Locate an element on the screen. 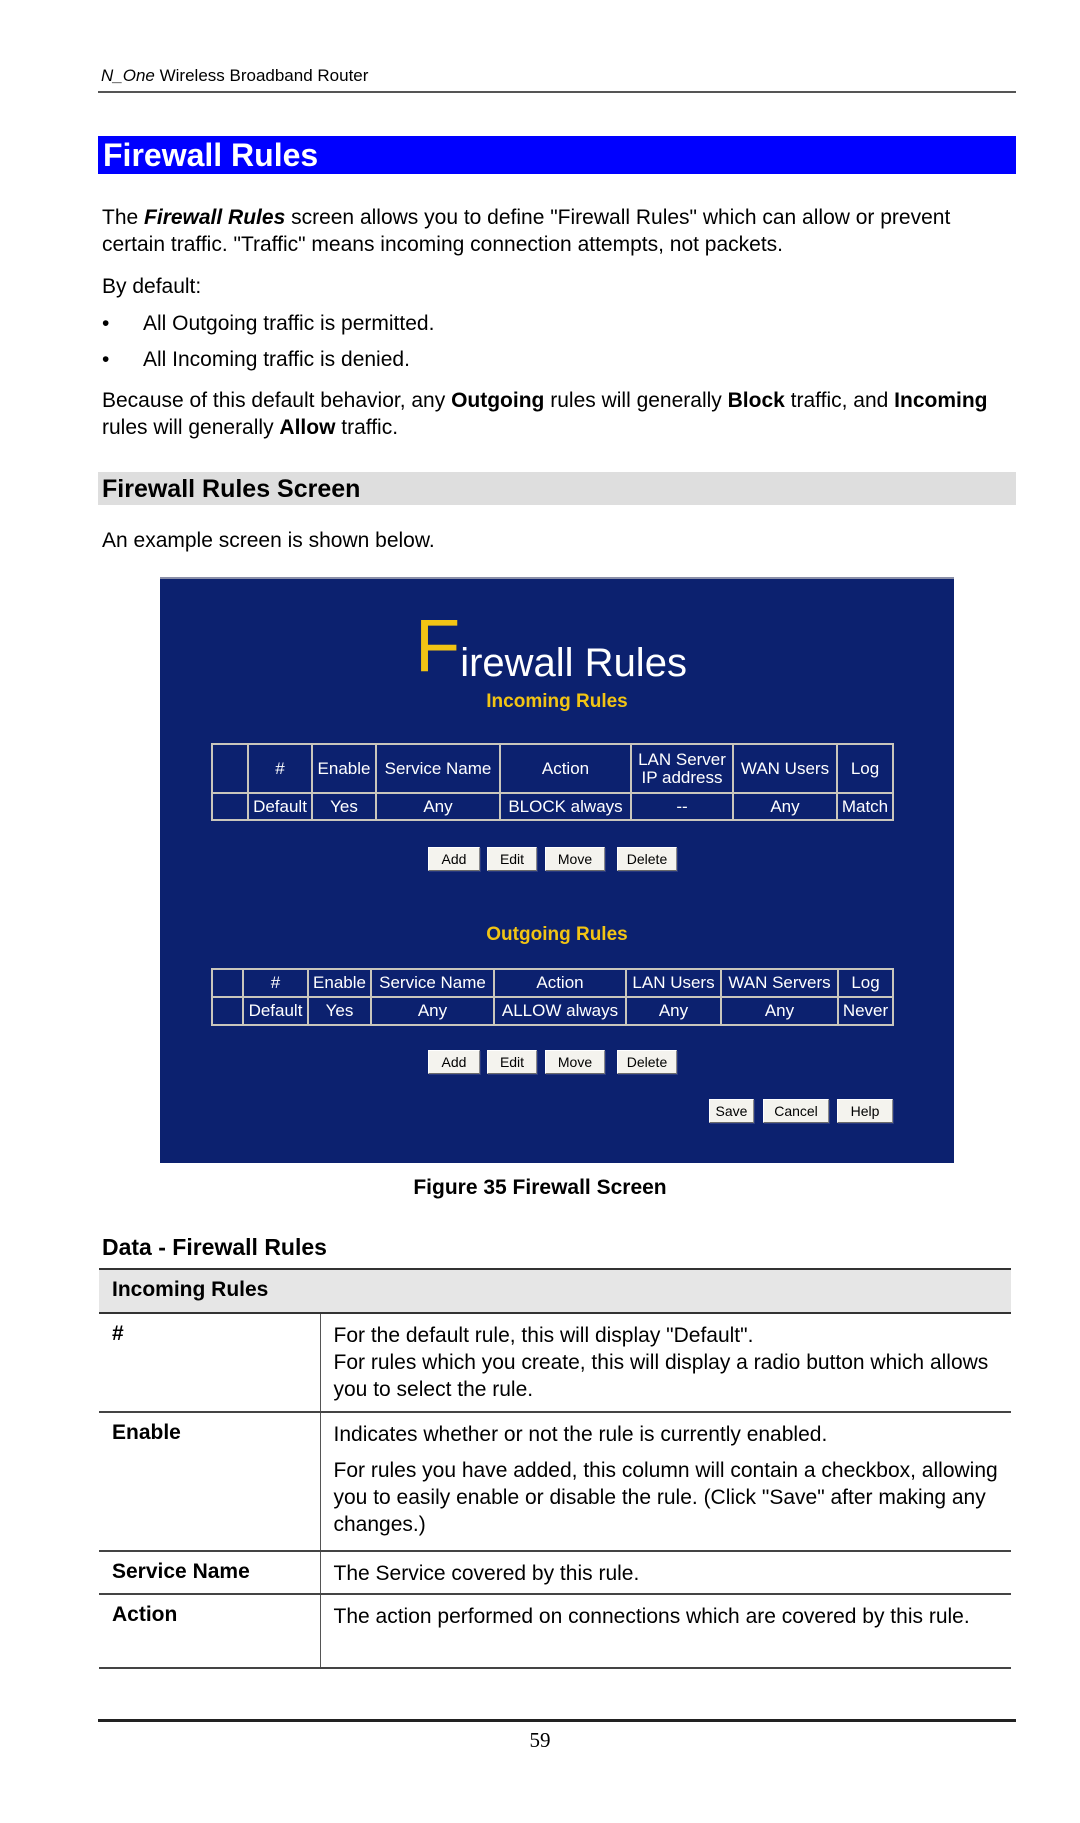 The image size is (1080, 1823). table-cell: ALLOW always is located at coordinates (560, 1011).